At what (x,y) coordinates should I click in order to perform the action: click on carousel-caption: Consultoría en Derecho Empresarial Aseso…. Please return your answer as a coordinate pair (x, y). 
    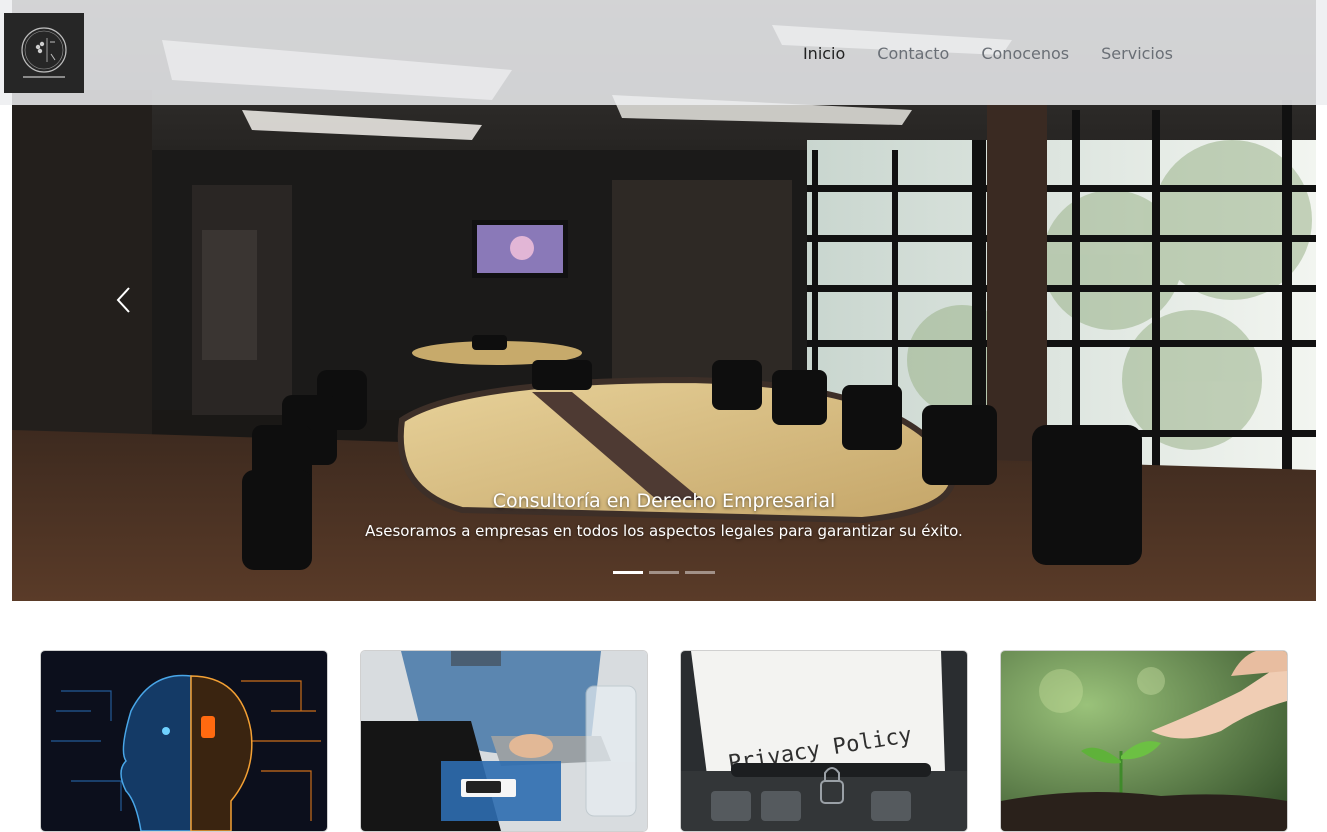
    Looking at the image, I should click on (664, 515).